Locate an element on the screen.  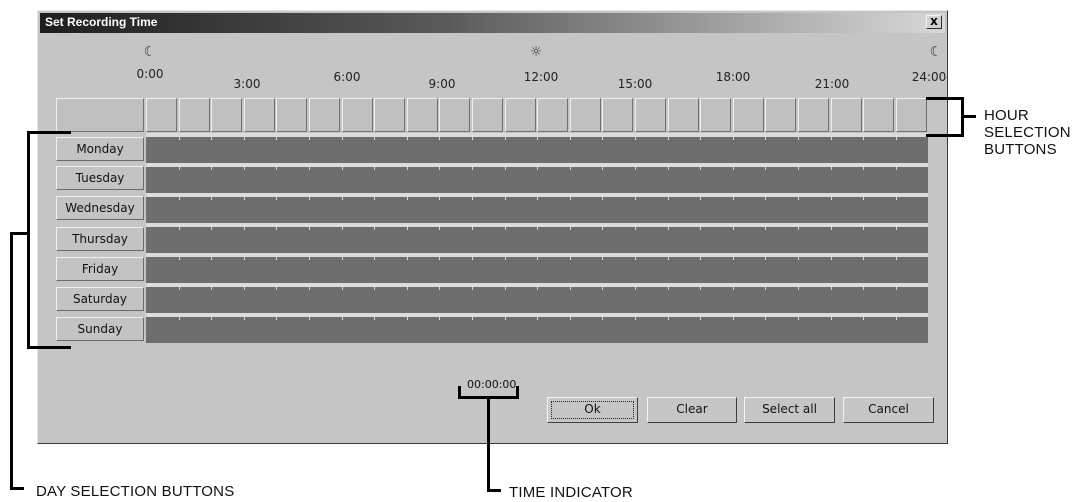
sun-icon: ☼ is located at coordinates (536, 52).